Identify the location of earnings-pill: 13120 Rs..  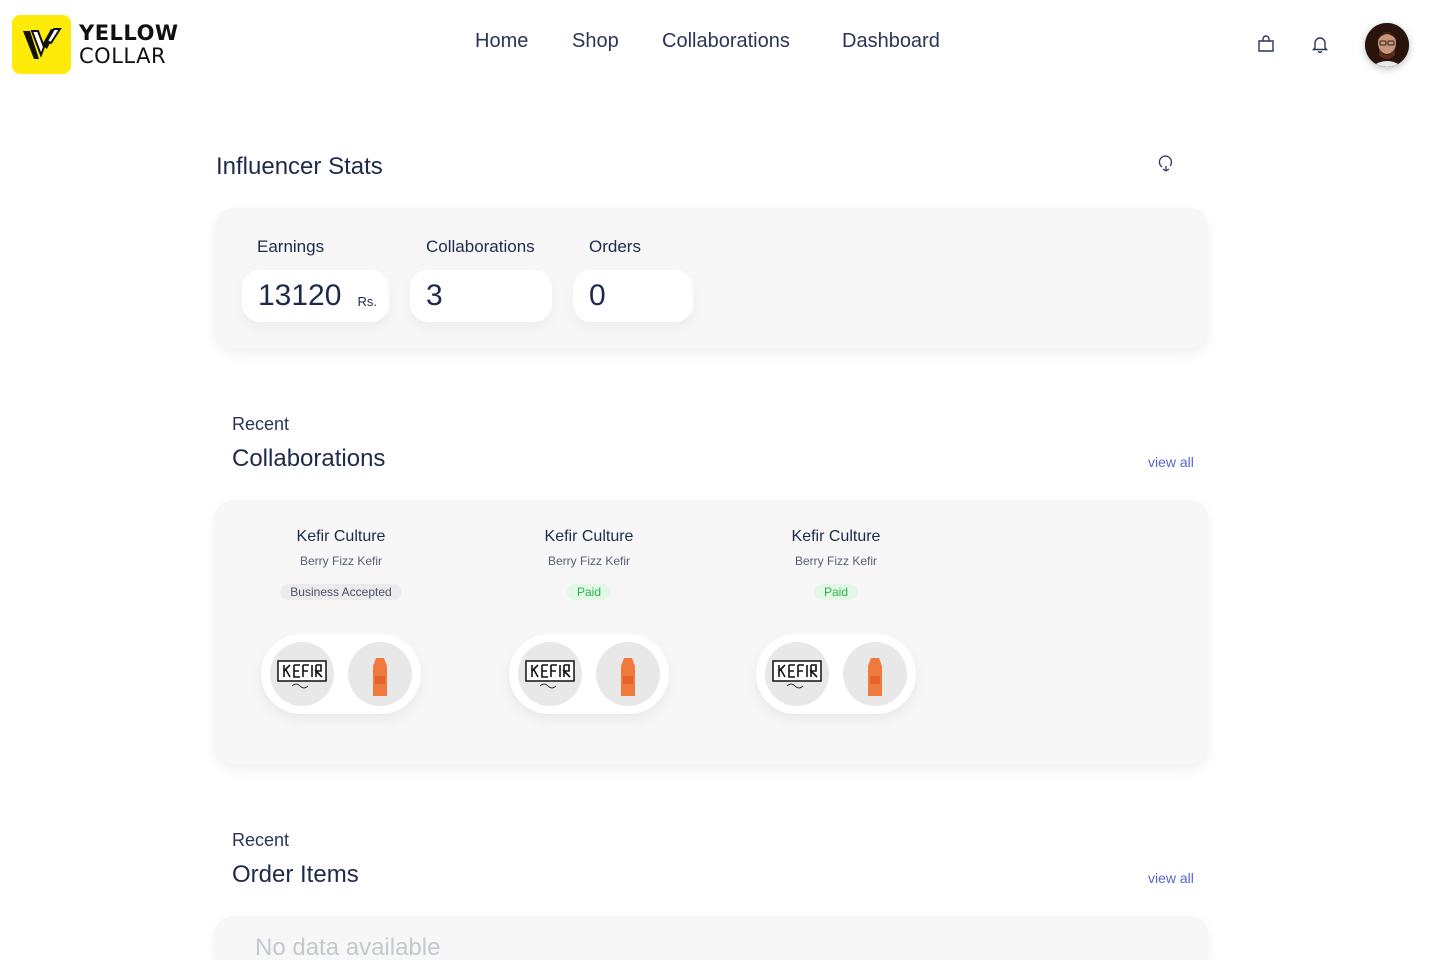
(315, 296).